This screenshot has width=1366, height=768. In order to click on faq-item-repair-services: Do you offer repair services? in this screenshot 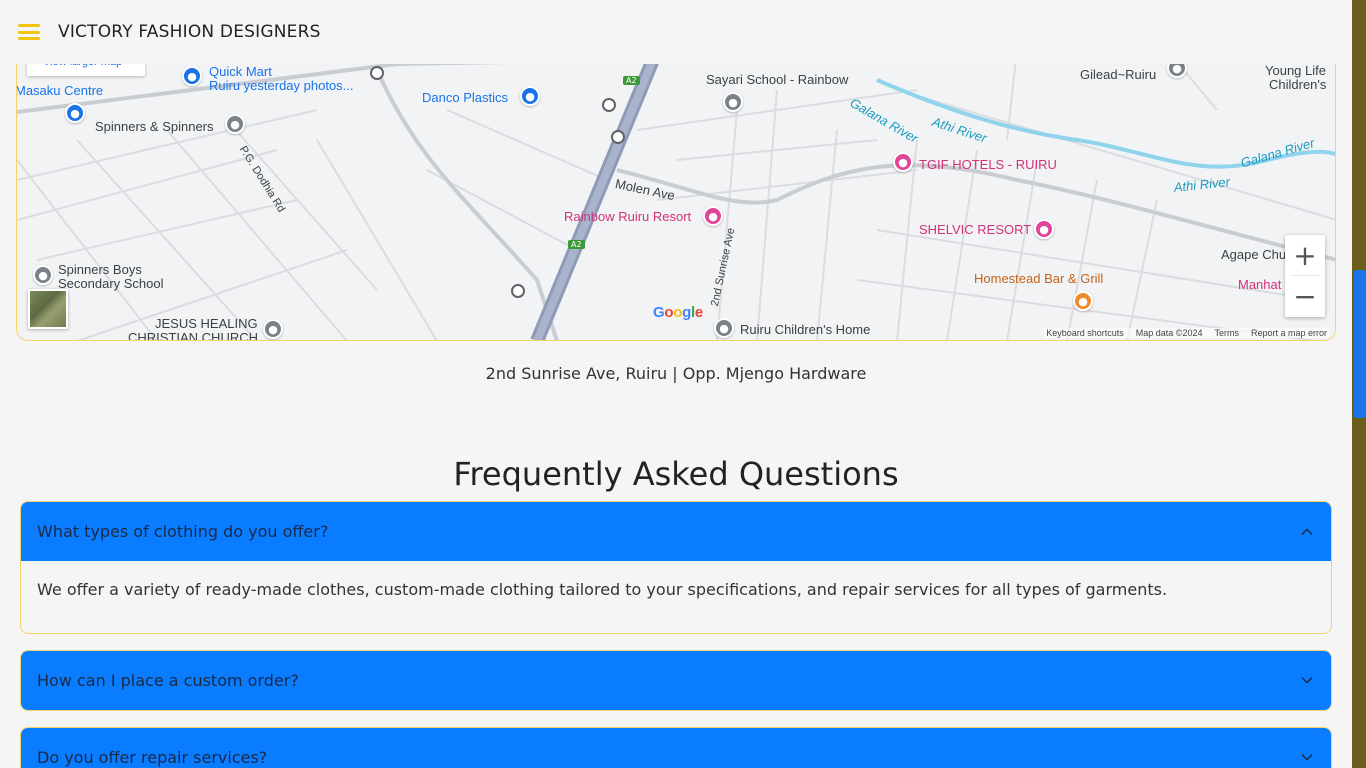, I will do `click(676, 747)`.